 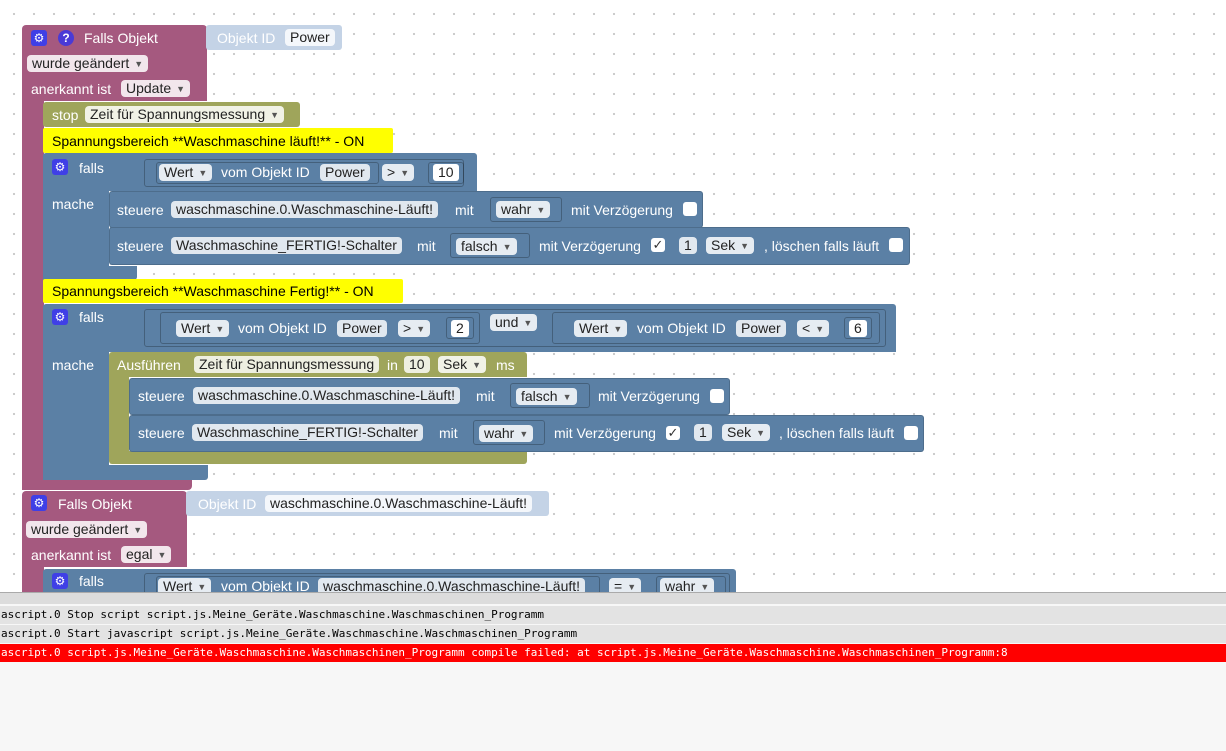 What do you see at coordinates (446, 172) in the screenshot?
I see `number-field: 10` at bounding box center [446, 172].